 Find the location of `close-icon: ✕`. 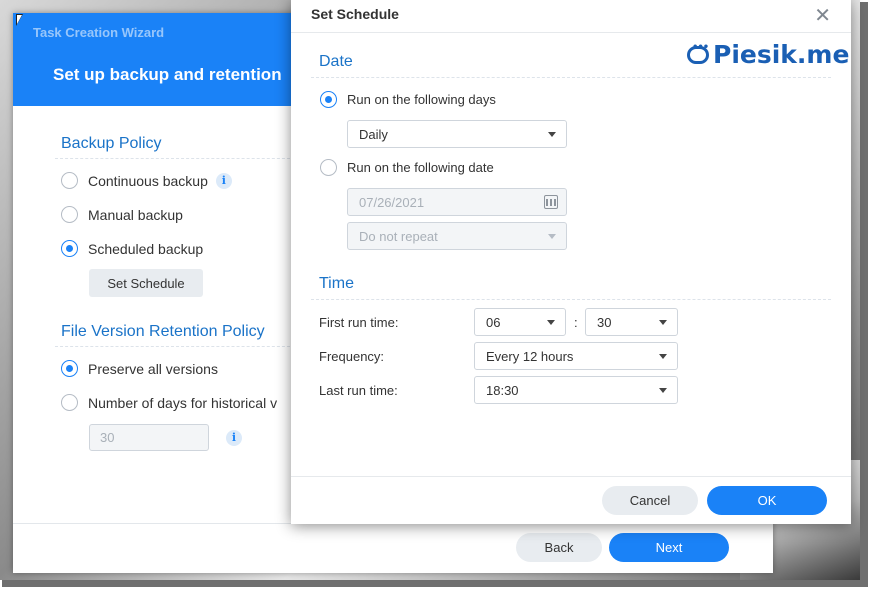

close-icon: ✕ is located at coordinates (822, 15).